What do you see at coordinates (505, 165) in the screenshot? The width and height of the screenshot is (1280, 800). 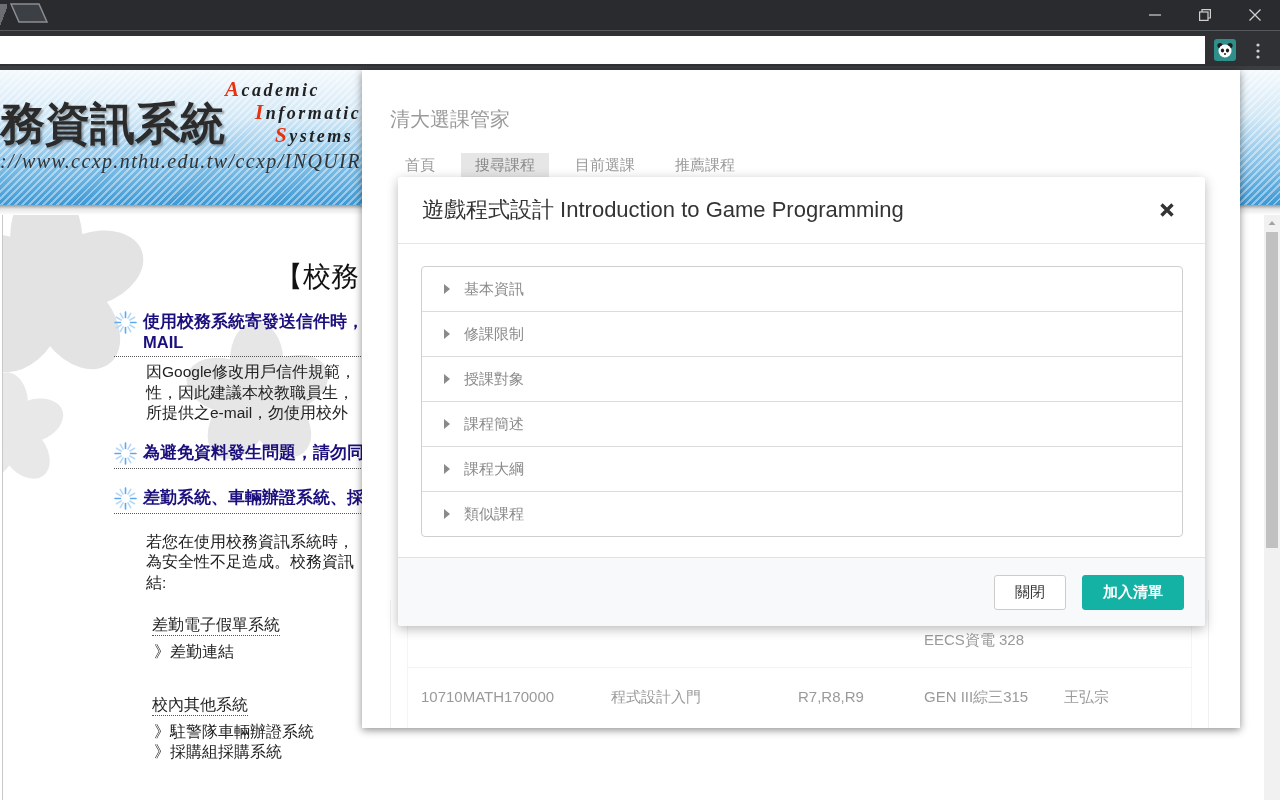 I see `nav-tab: 搜尋課程` at bounding box center [505, 165].